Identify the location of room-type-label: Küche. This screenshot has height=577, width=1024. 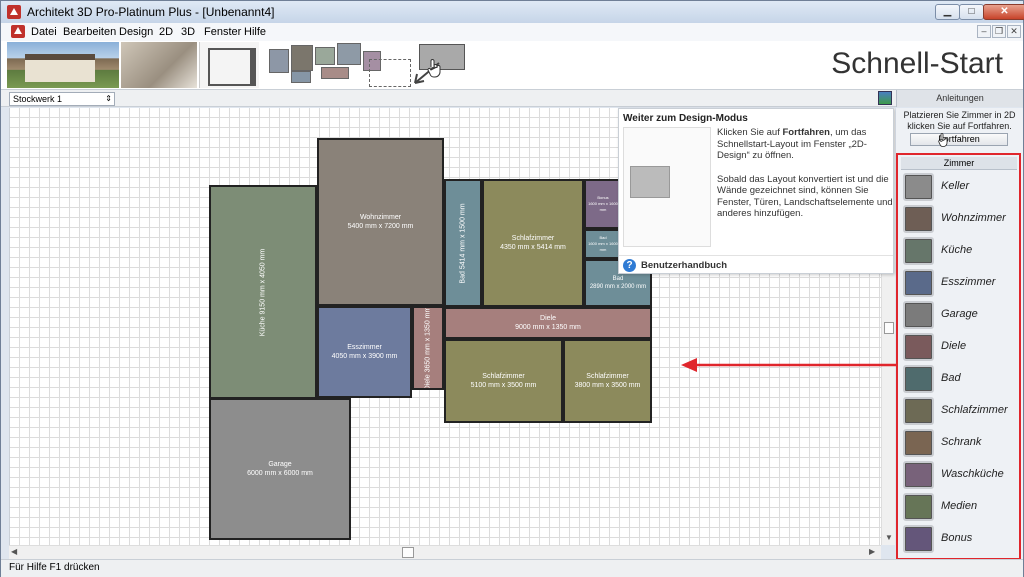
(957, 250).